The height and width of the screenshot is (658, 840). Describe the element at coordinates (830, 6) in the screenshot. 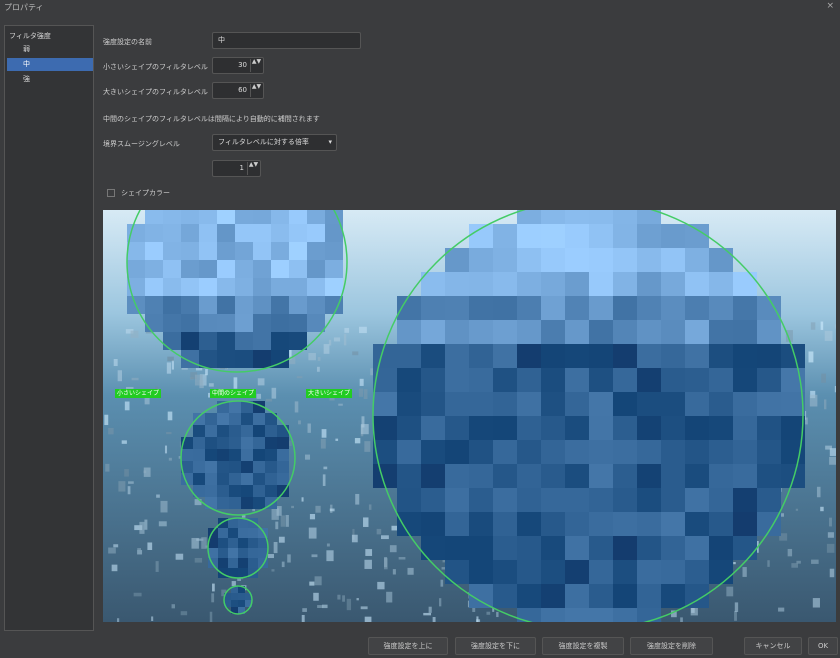

I see `close-icon: ×` at that location.